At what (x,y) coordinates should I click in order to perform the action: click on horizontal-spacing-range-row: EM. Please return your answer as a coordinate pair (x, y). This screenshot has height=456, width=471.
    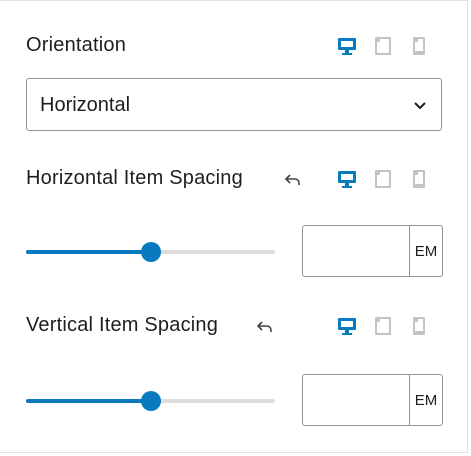
    Looking at the image, I should click on (234, 252).